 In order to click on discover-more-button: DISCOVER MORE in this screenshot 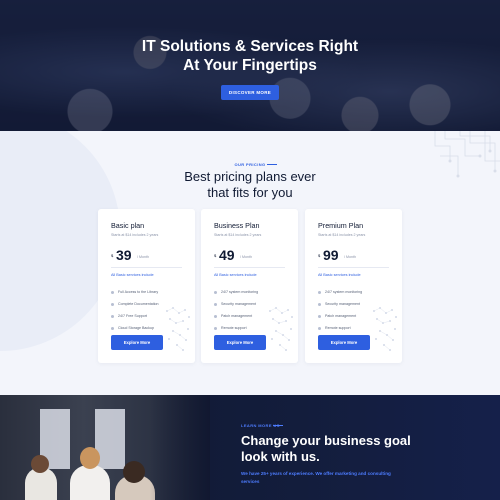, I will do `click(250, 92)`.